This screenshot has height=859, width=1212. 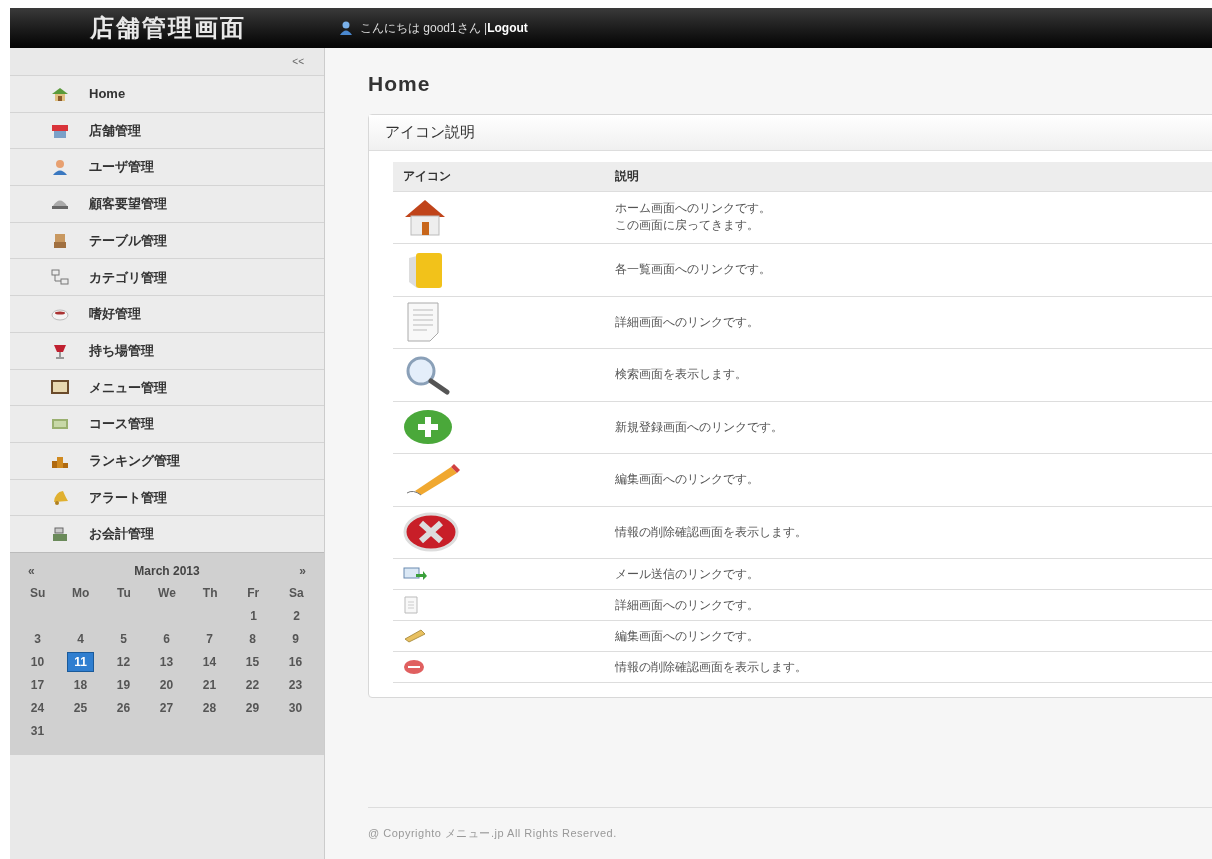 What do you see at coordinates (167, 593) in the screenshot?
I see `weekday-label: We` at bounding box center [167, 593].